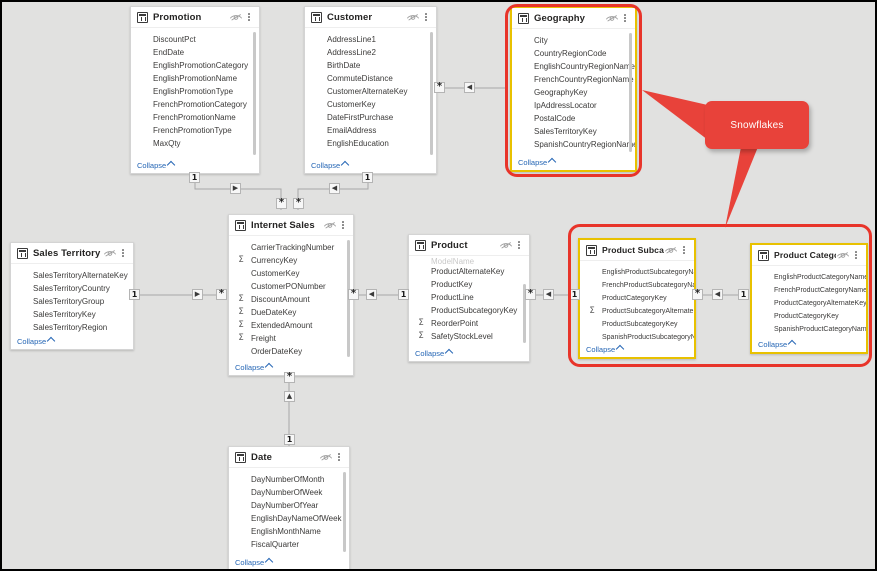 The image size is (877, 571). Describe the element at coordinates (134, 294) in the screenshot. I see `cardinality-one-sales-territory: 1` at that location.